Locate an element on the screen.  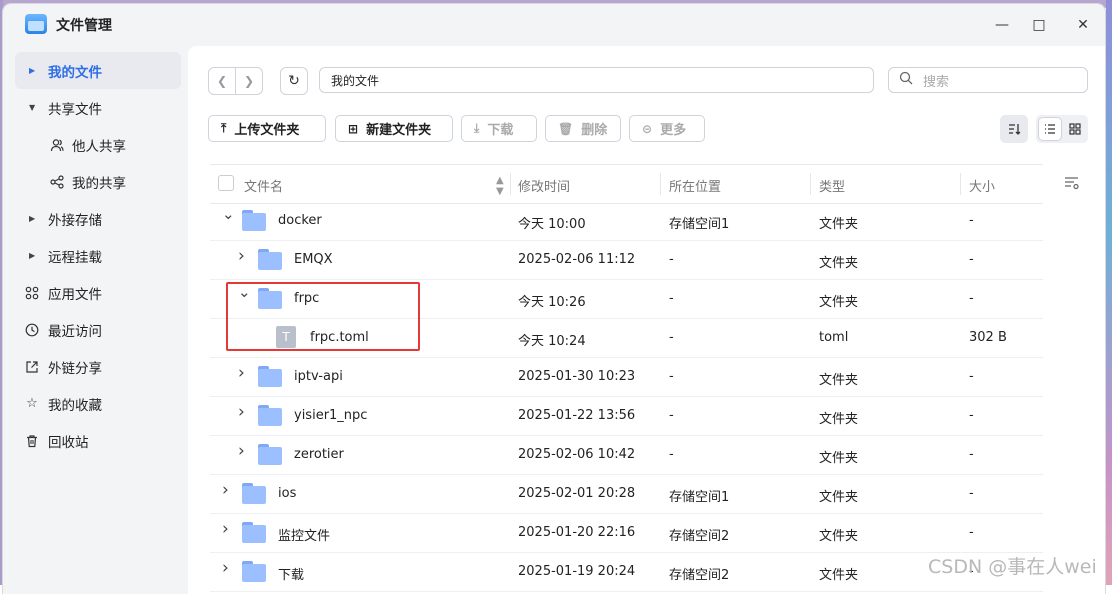
sidebar-item-external-storage: ▶ 外接存储 is located at coordinates (96, 218).